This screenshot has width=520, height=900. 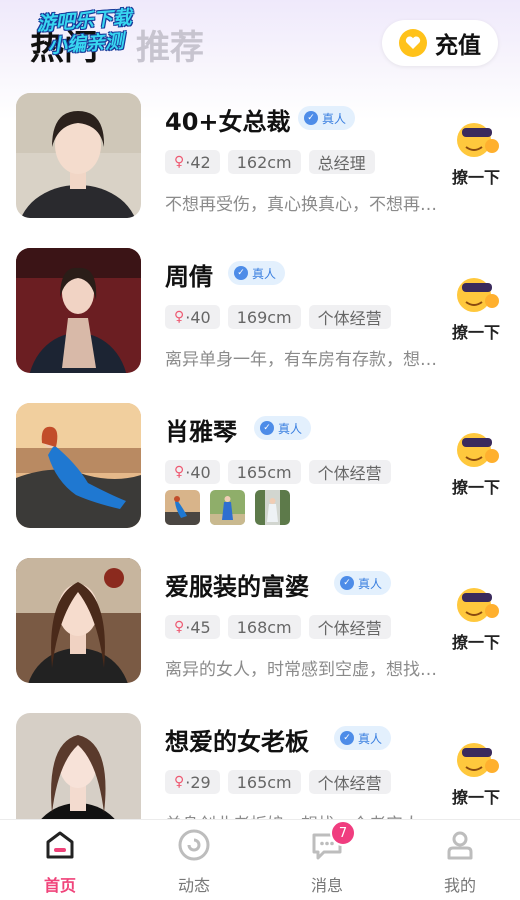 I want to click on age-value: ·42, so click(x=198, y=162).